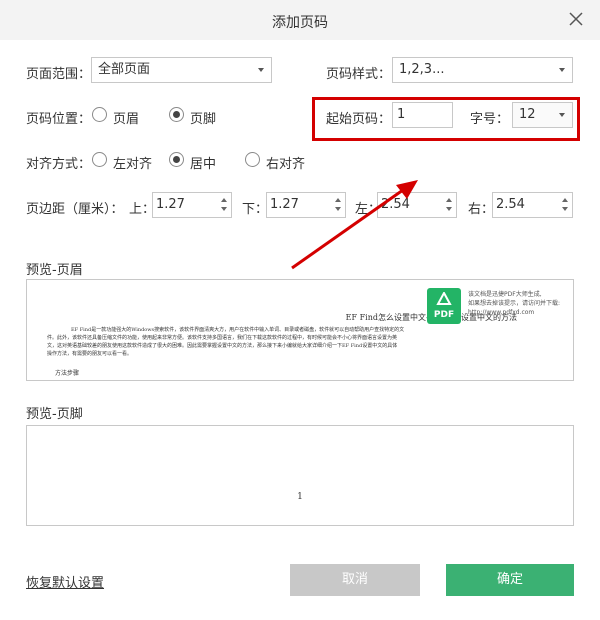 Image resolution: width=600 pixels, height=620 pixels. What do you see at coordinates (501, 312) in the screenshot?
I see `watermark-url: http://www.pdfxd.com` at bounding box center [501, 312].